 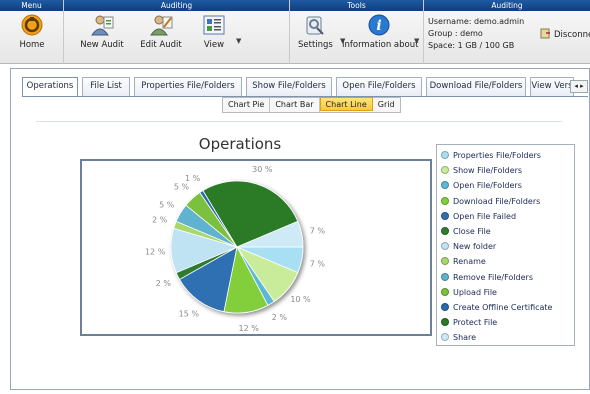 What do you see at coordinates (188, 86) in the screenshot?
I see `tab-properties-file-folders: Properties File/Folders` at bounding box center [188, 86].